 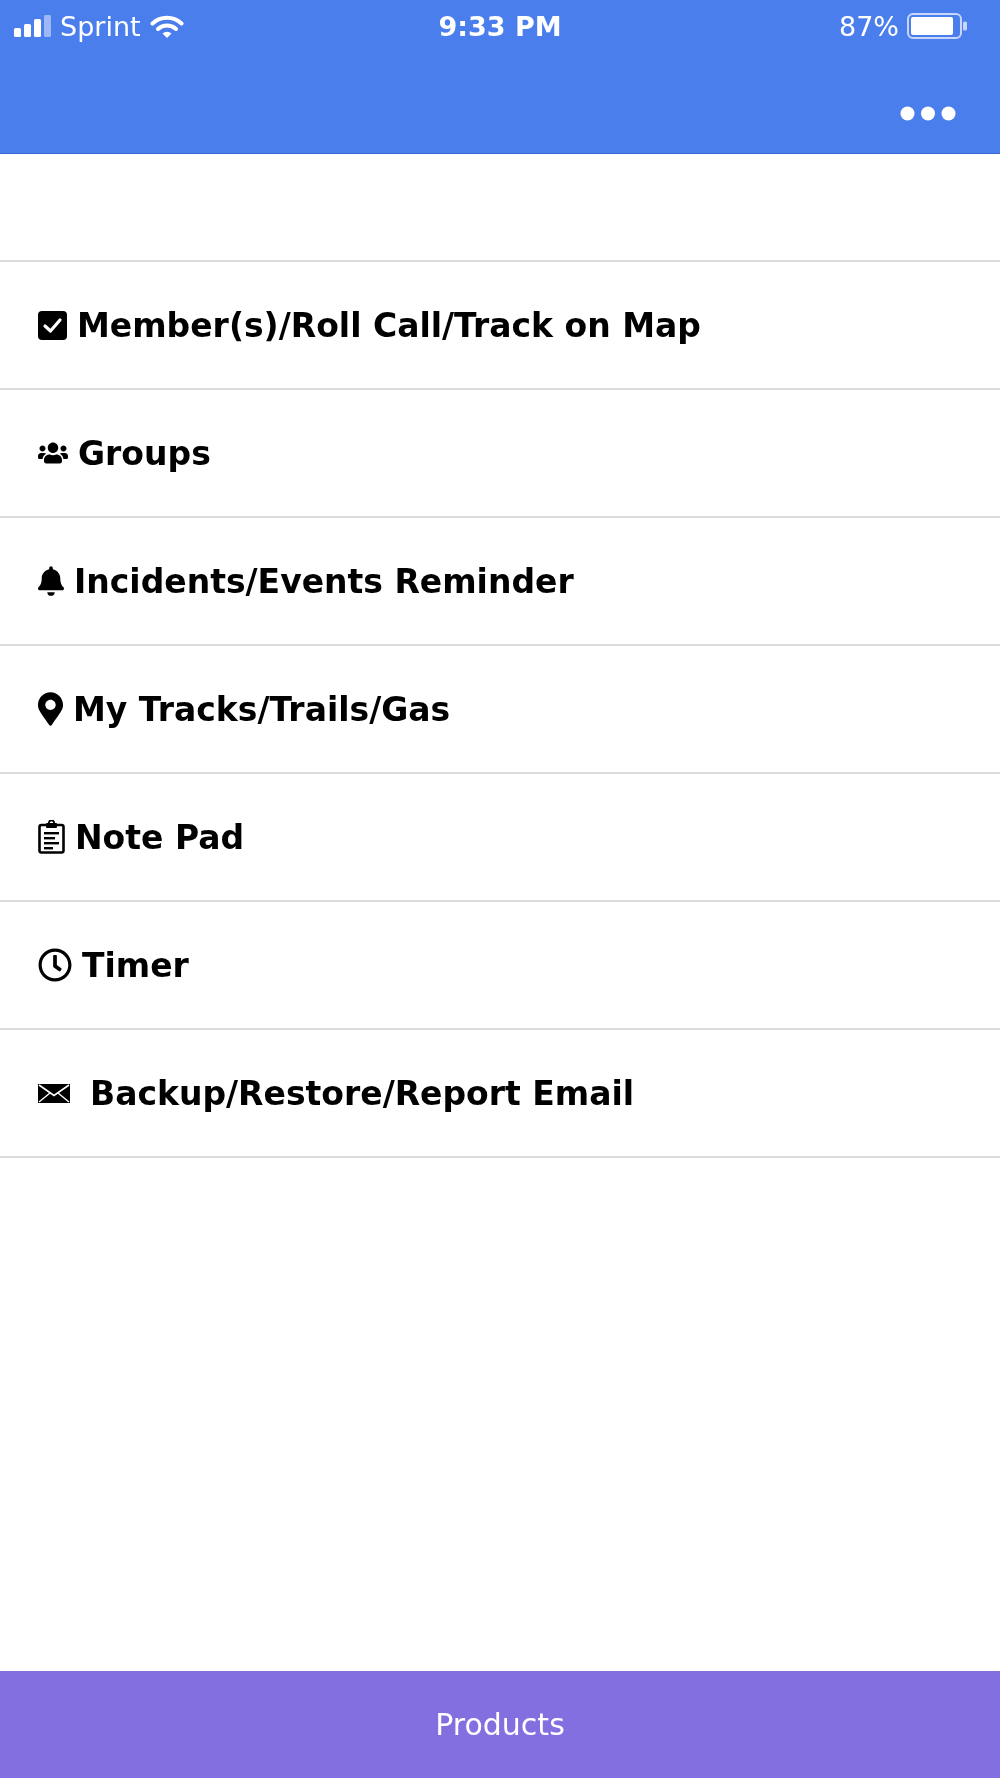 I want to click on battery-icon, so click(x=937, y=26).